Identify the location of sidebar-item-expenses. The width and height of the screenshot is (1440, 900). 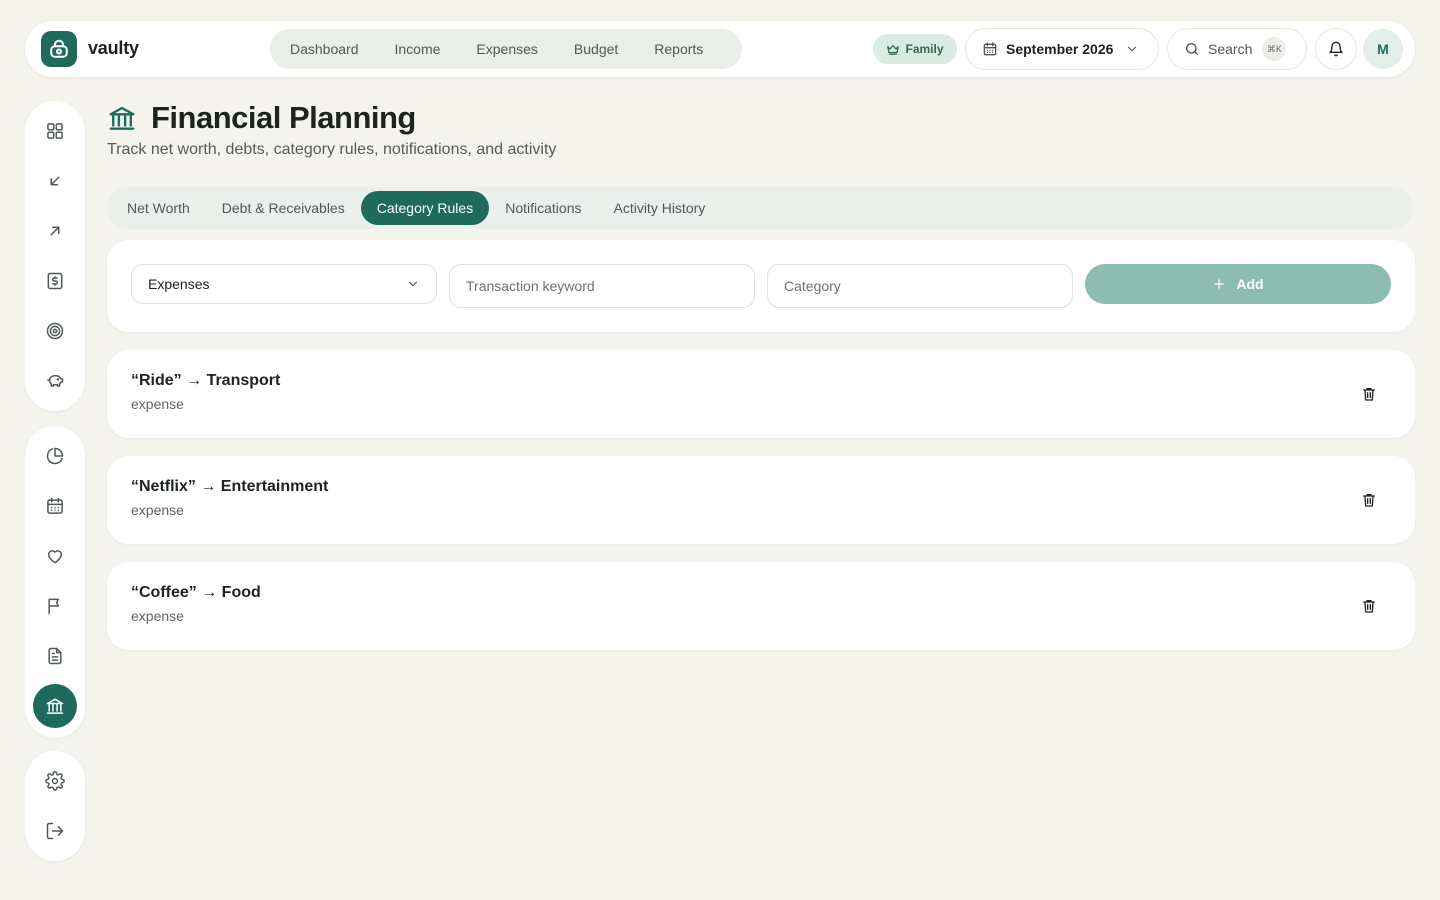
(55, 231).